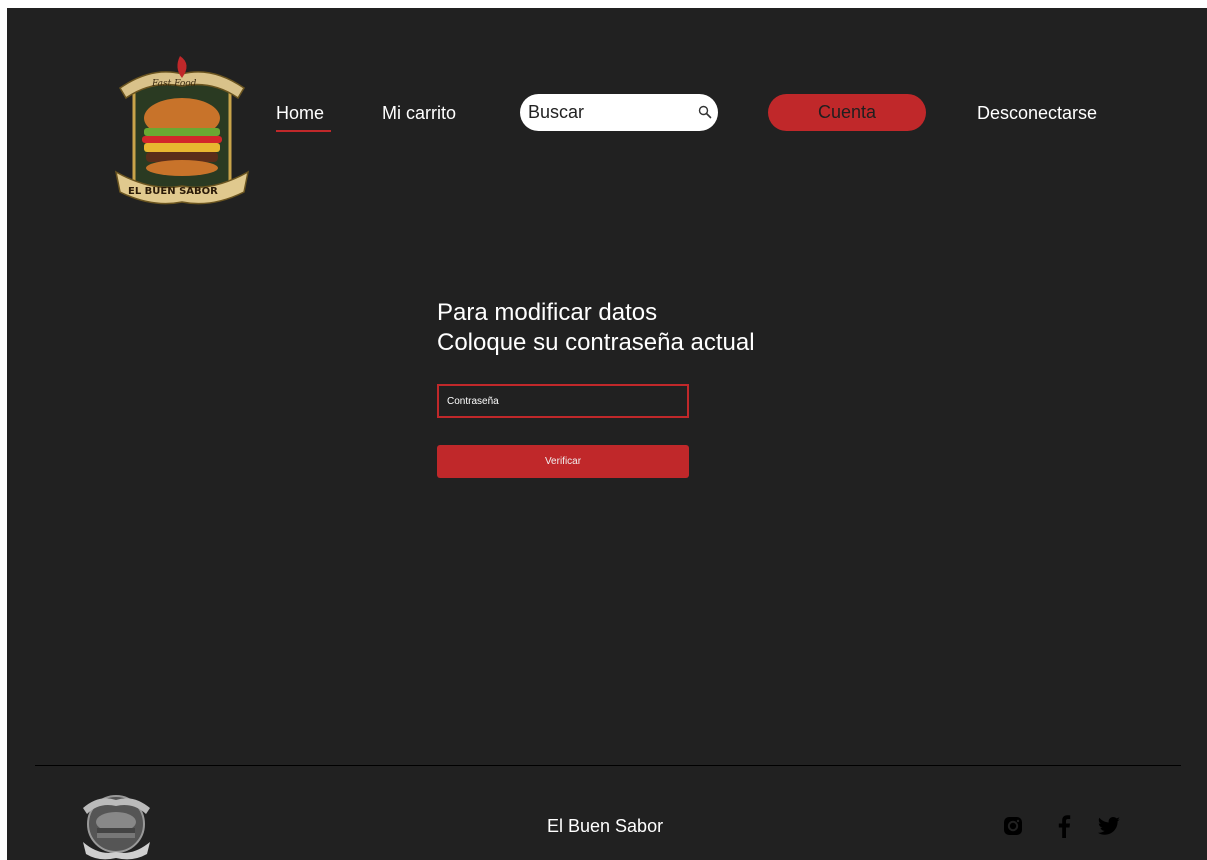 The height and width of the screenshot is (860, 1207). What do you see at coordinates (116, 827) in the screenshot?
I see `footer-logo` at bounding box center [116, 827].